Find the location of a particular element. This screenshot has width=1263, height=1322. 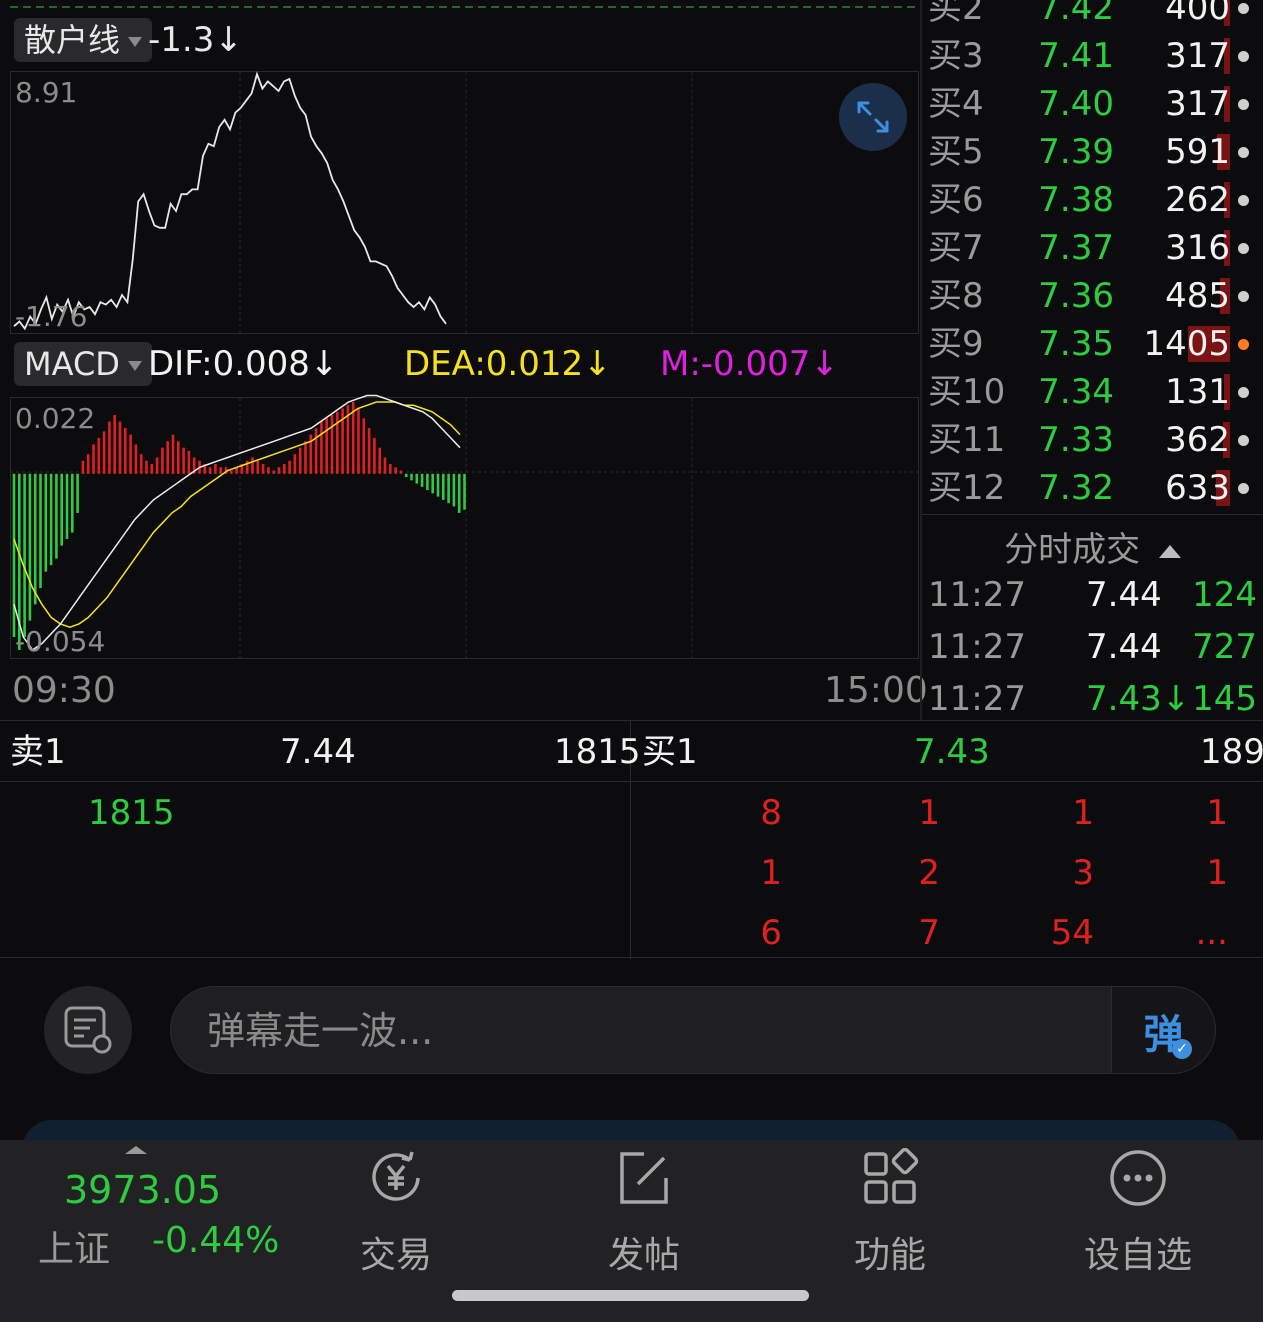

danmaku-send-button: 弹 ✓ is located at coordinates (1163, 1030).